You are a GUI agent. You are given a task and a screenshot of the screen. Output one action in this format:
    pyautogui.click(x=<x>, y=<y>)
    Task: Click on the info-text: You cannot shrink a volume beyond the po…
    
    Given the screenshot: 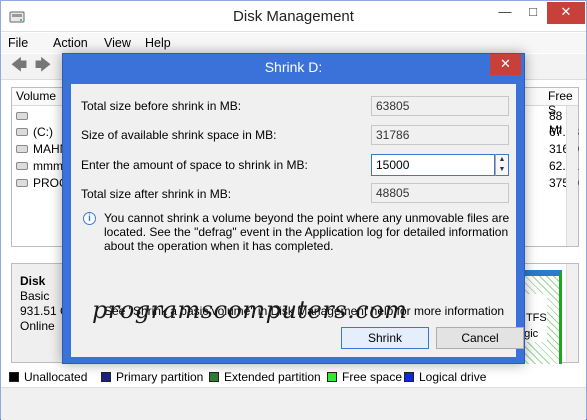 What is the action you would take?
    pyautogui.click(x=307, y=232)
    